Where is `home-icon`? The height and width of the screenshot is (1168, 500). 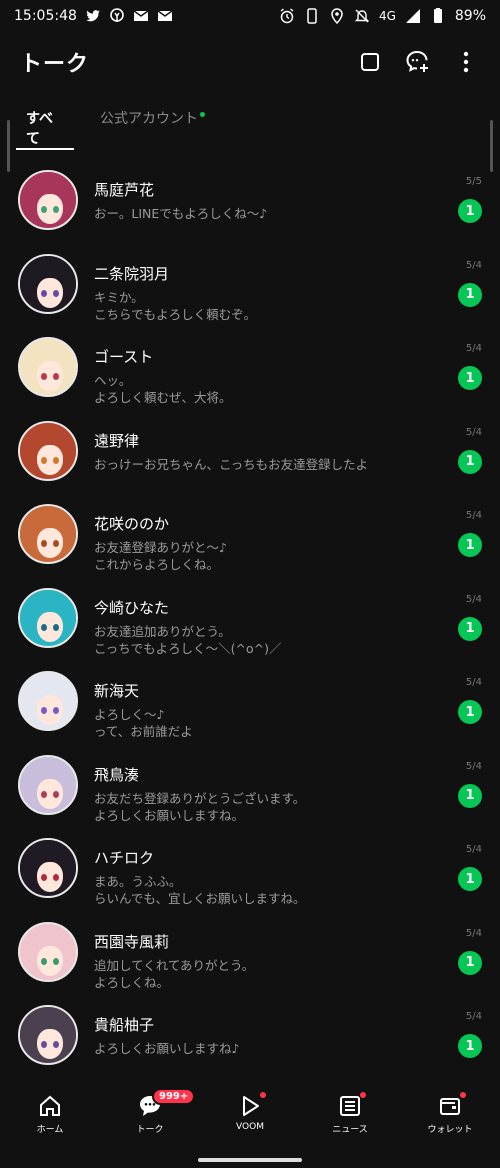 home-icon is located at coordinates (50, 1106).